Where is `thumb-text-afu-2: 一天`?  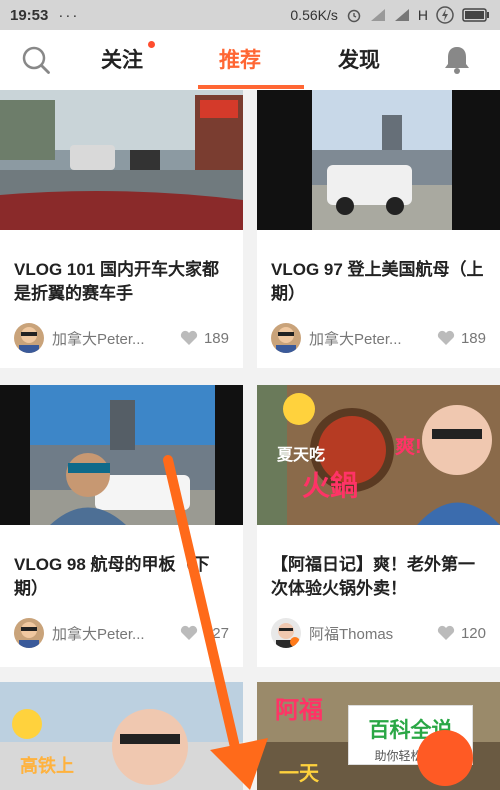 thumb-text-afu-2: 一天 is located at coordinates (299, 774).